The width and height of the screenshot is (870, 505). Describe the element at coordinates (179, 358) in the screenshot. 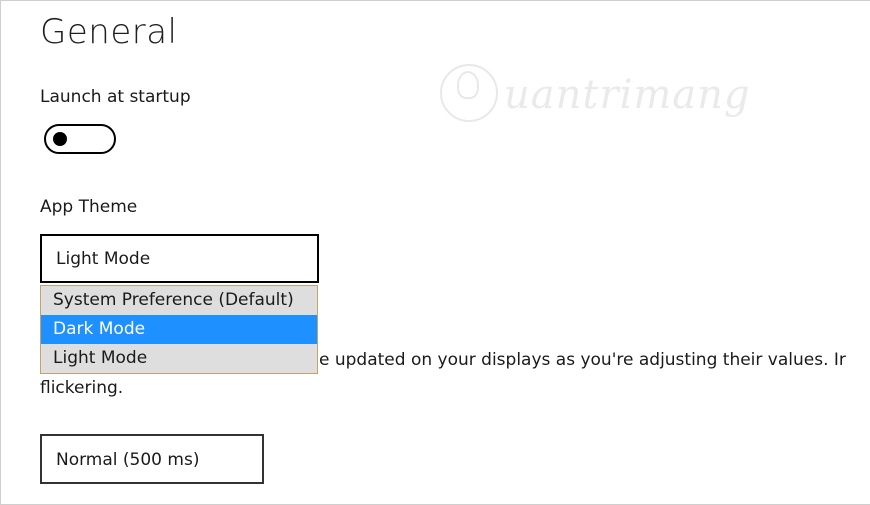

I see `theme-option-light: Light Mode` at that location.